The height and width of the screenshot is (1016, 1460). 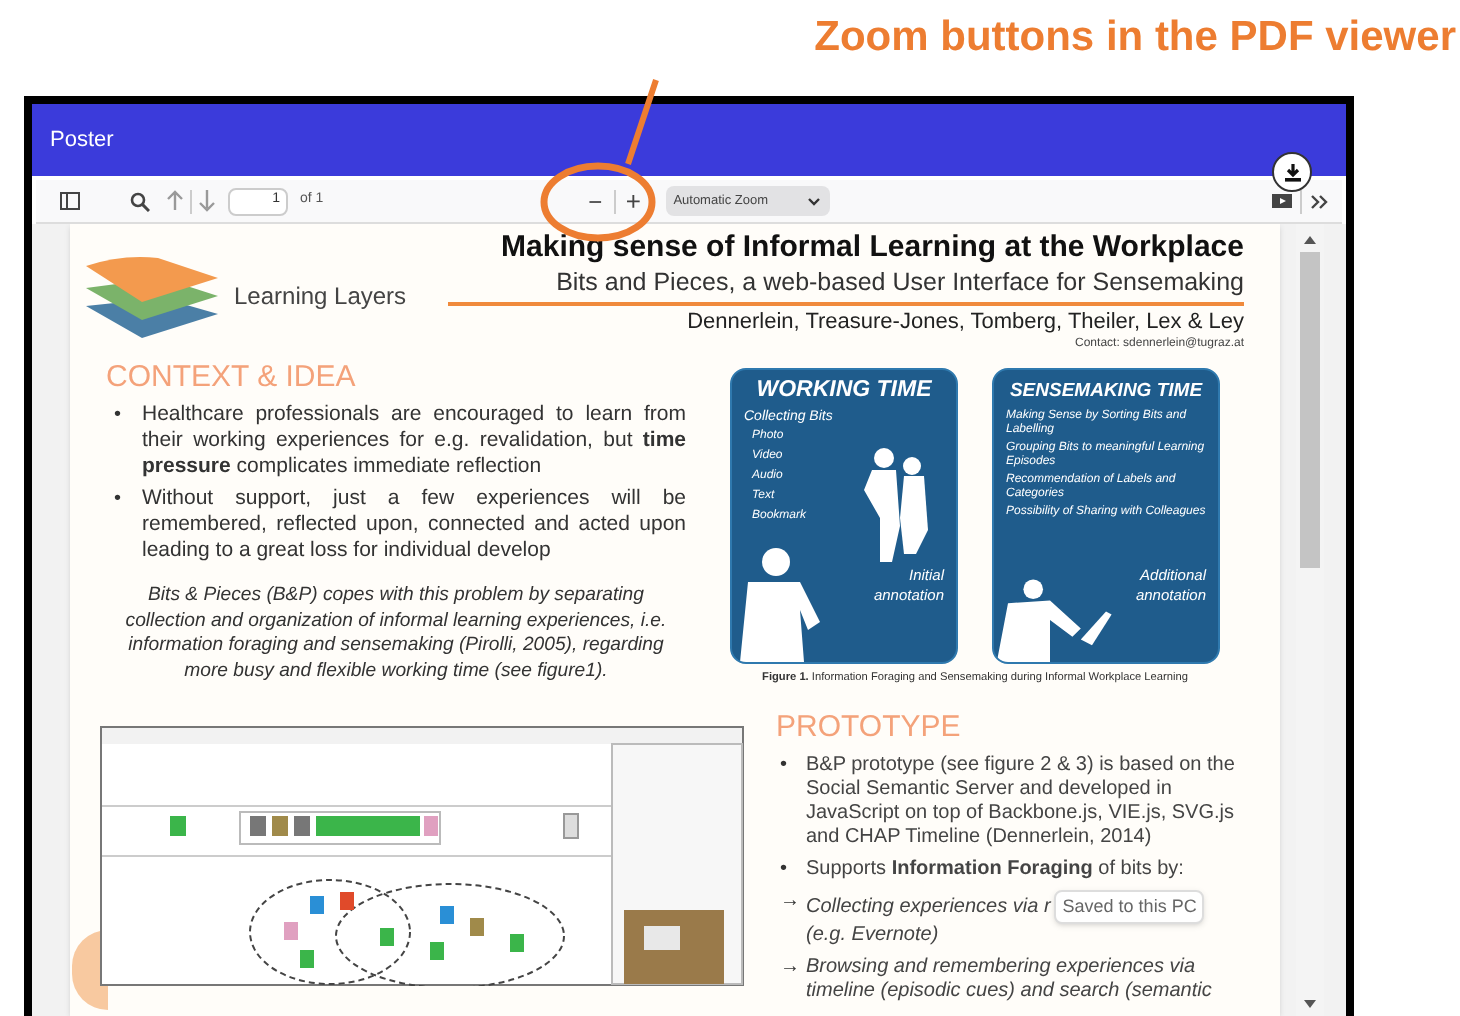 What do you see at coordinates (1010, 980) in the screenshot?
I see `bullet-text: Browsing and remembering experiences via timeline (episodic cues) and search (semantic` at bounding box center [1010, 980].